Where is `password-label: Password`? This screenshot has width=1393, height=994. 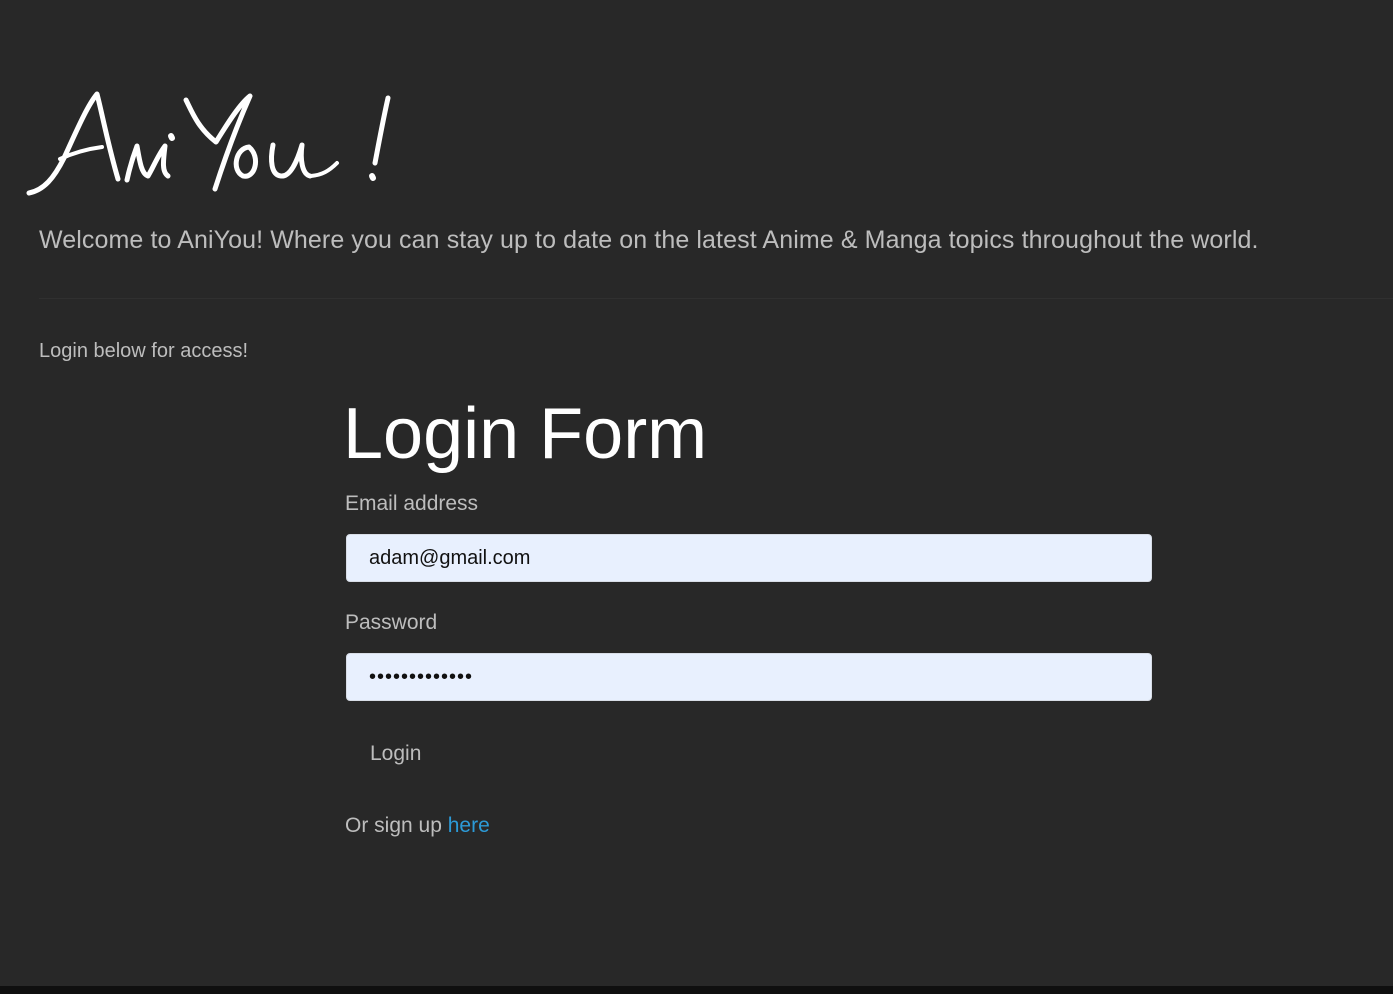 password-label: Password is located at coordinates (391, 622).